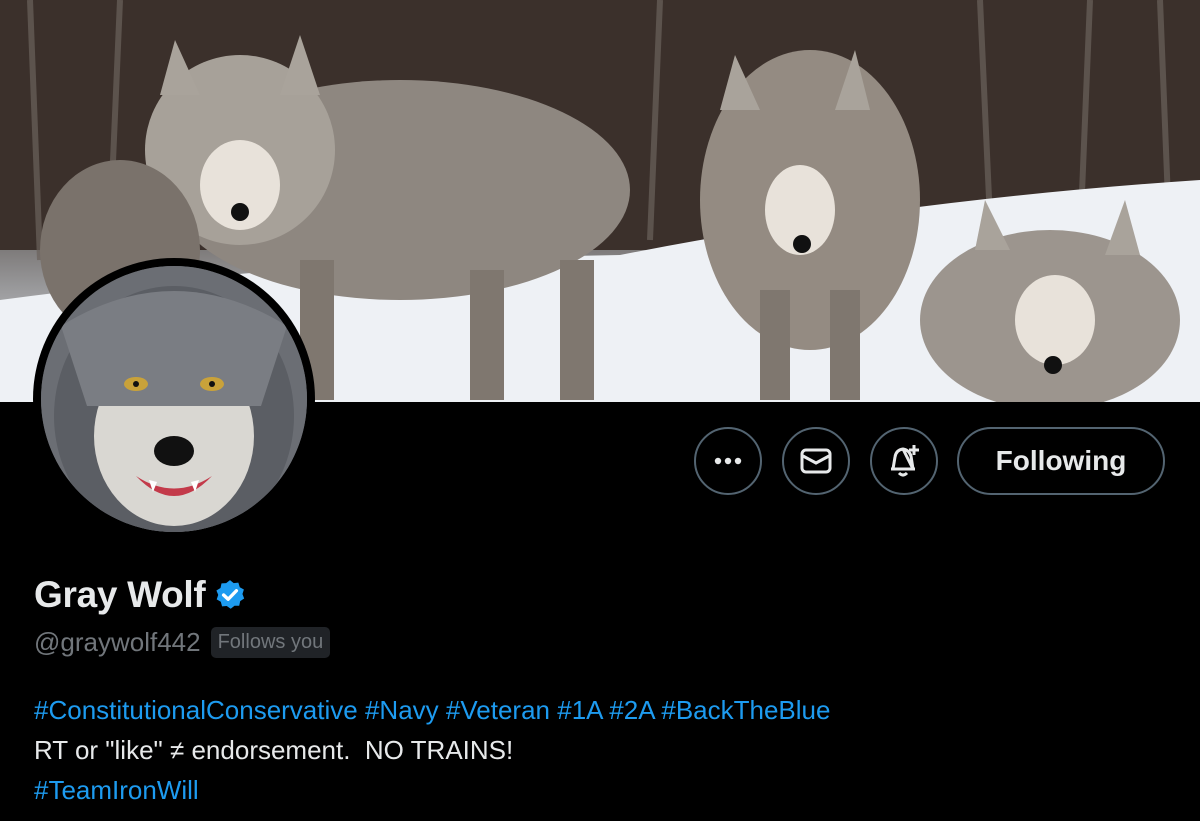  I want to click on profile-avatar, so click(174, 399).